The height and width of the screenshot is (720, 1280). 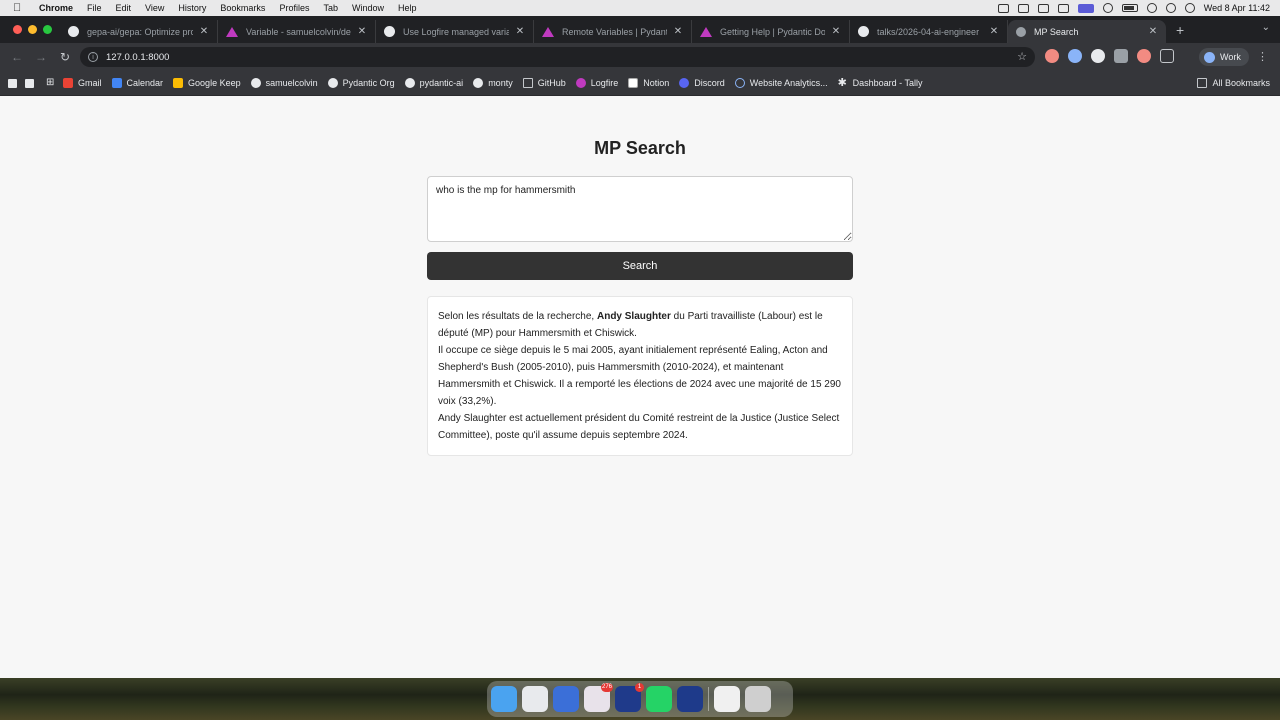 What do you see at coordinates (709, 83) in the screenshot?
I see `bookmark-label: Discord` at bounding box center [709, 83].